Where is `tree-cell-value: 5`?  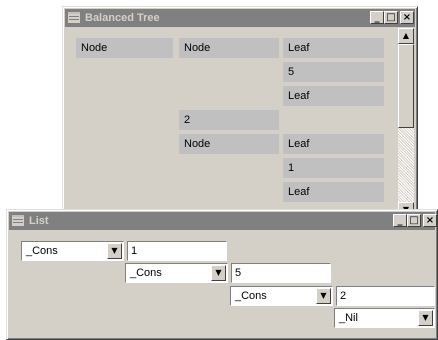 tree-cell-value: 5 is located at coordinates (333, 72).